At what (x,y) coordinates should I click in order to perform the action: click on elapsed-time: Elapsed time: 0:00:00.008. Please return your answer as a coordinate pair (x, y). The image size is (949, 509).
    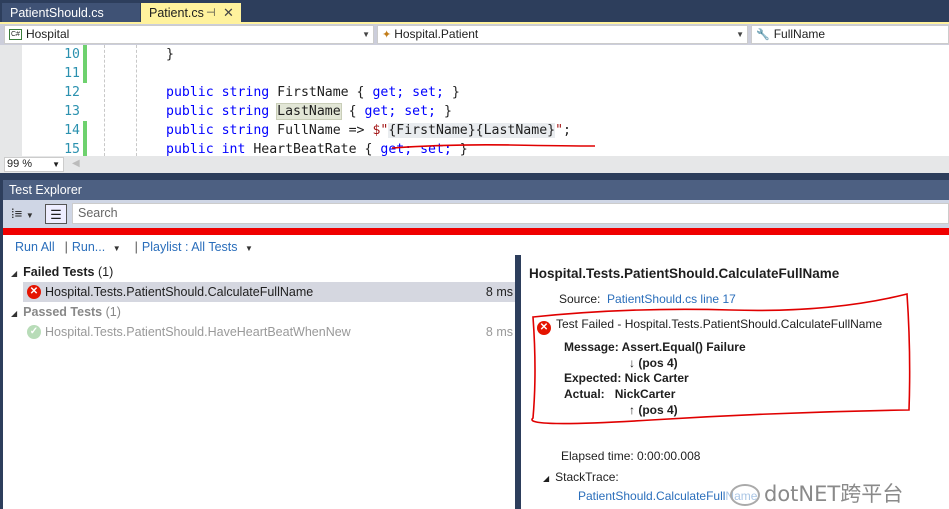
    Looking at the image, I should click on (631, 456).